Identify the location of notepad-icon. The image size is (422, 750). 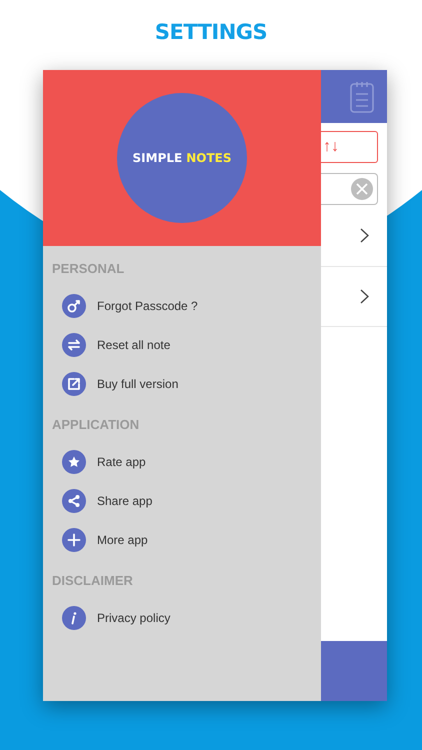
(362, 97).